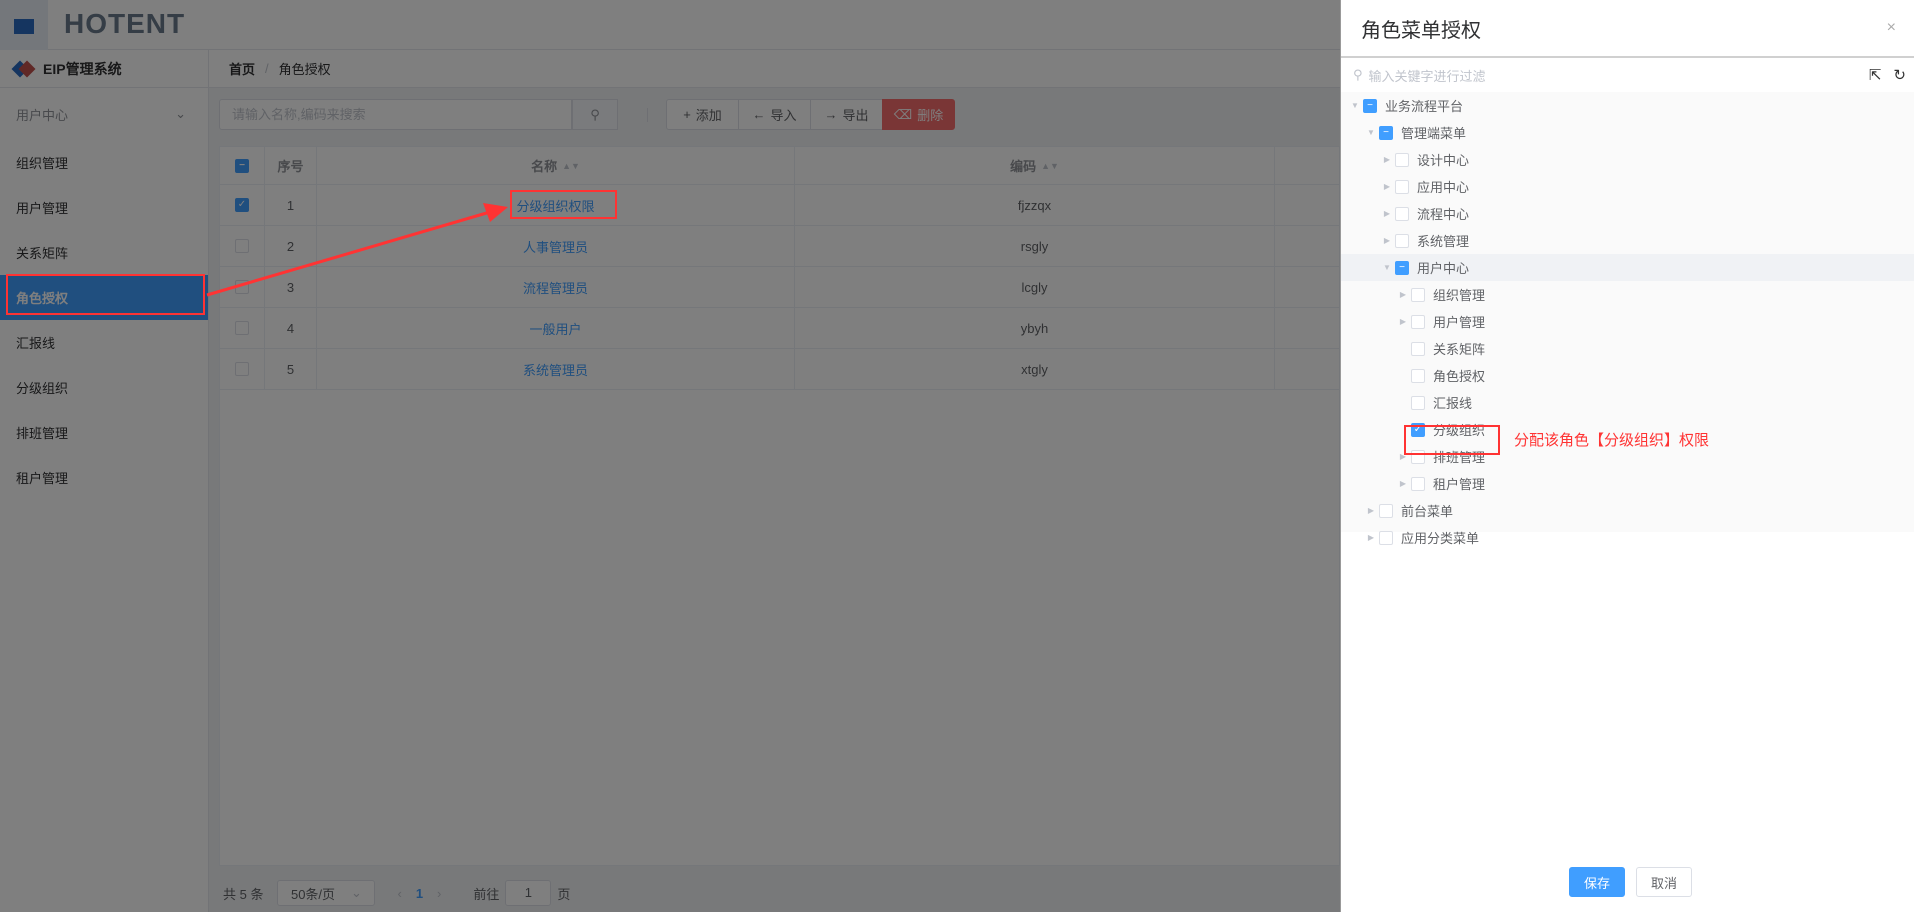  What do you see at coordinates (1443, 187) in the screenshot?
I see `tree-node-label: 应用中心` at bounding box center [1443, 187].